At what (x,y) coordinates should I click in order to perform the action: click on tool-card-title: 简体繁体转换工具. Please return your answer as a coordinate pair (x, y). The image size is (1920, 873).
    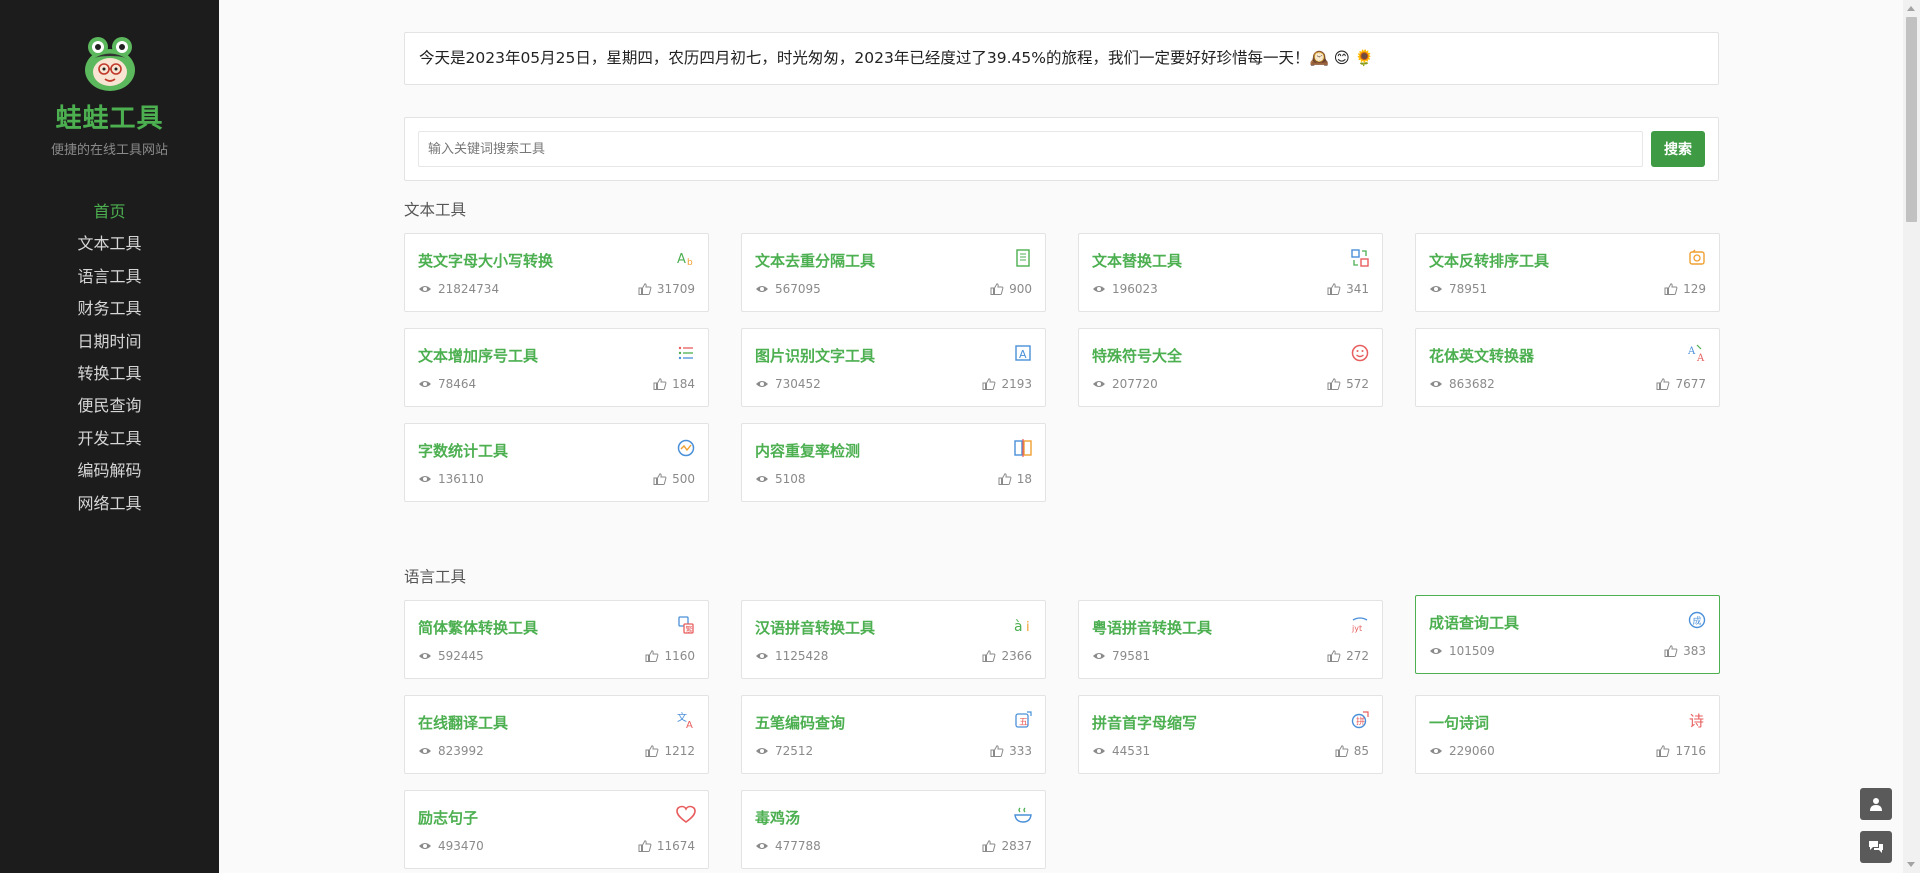
    Looking at the image, I should click on (478, 627).